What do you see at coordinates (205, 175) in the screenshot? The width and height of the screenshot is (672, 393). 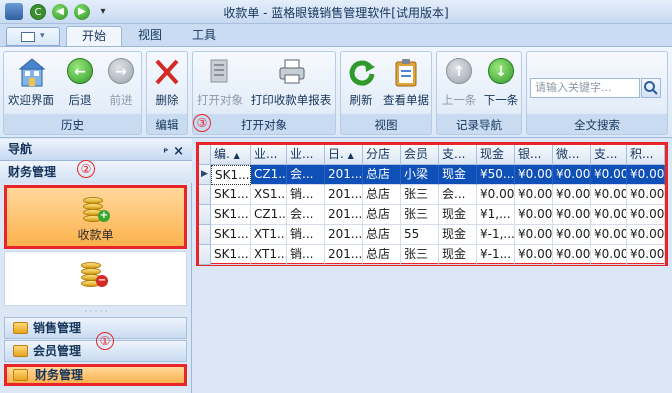 I see `current-row-indicator-icon: ▶` at bounding box center [205, 175].